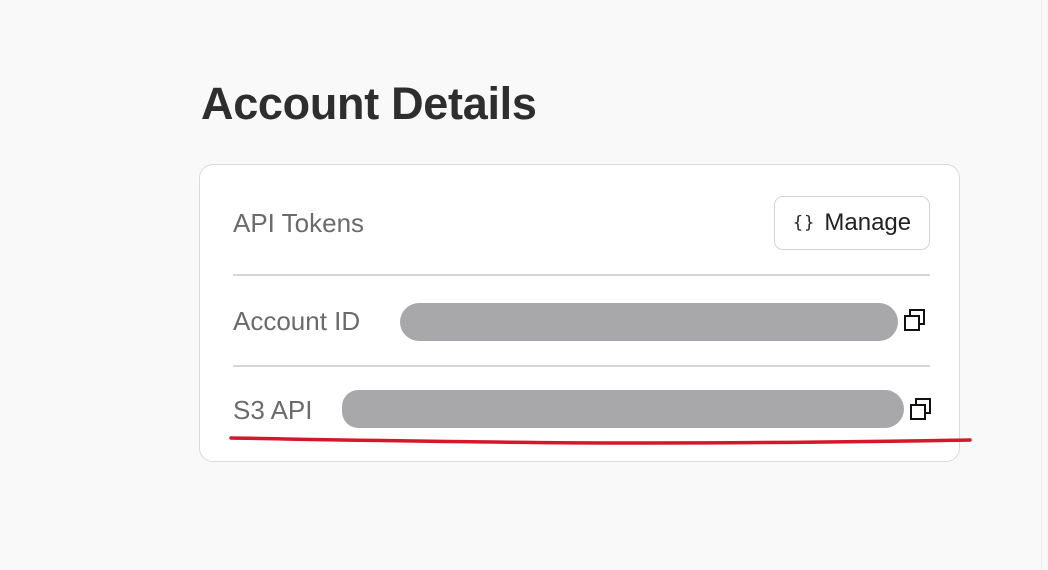 This screenshot has height=570, width=1048. I want to click on manage-button-label: Manage, so click(868, 222).